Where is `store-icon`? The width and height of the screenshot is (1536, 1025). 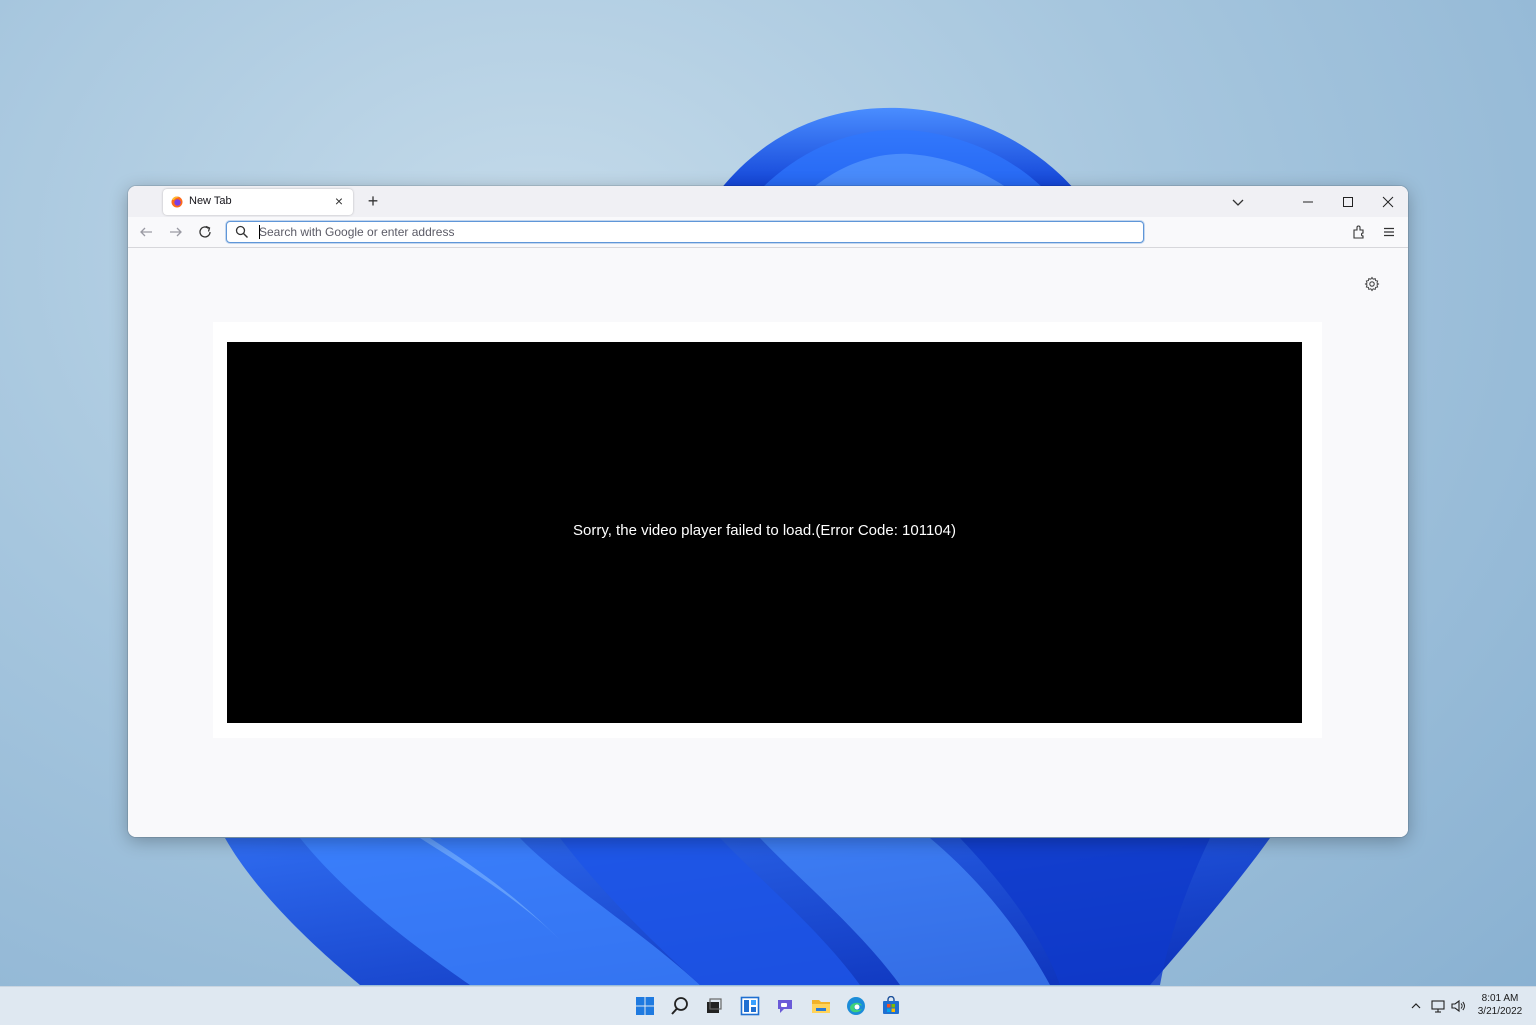 store-icon is located at coordinates (891, 1006).